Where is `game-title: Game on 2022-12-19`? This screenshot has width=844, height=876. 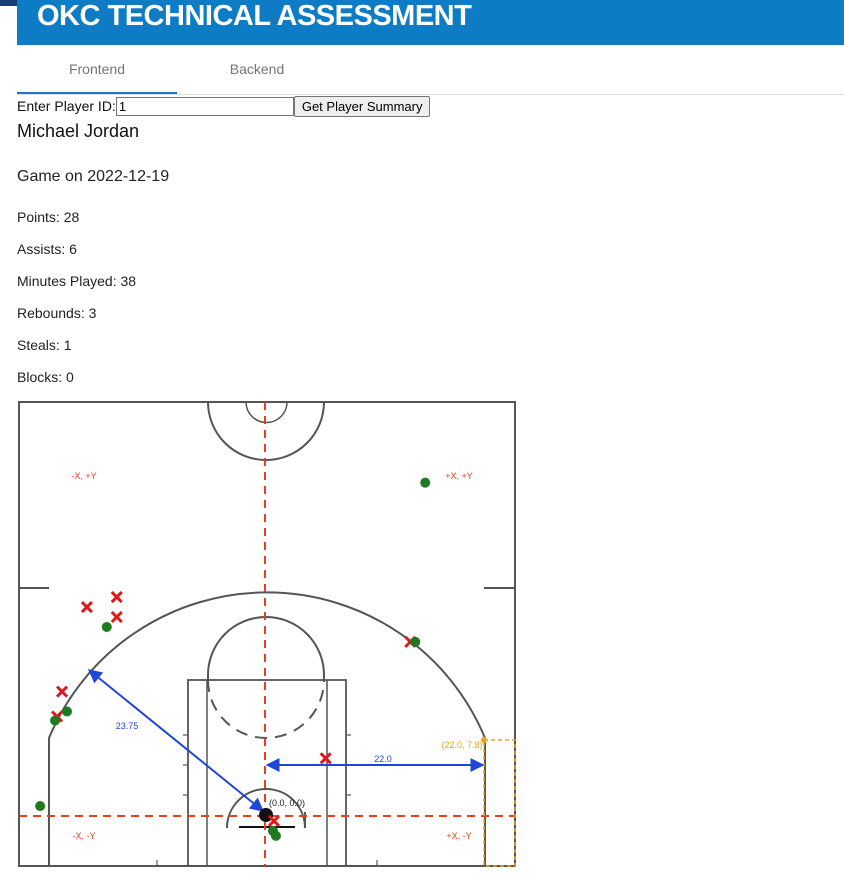 game-title: Game on 2022-12-19 is located at coordinates (93, 176).